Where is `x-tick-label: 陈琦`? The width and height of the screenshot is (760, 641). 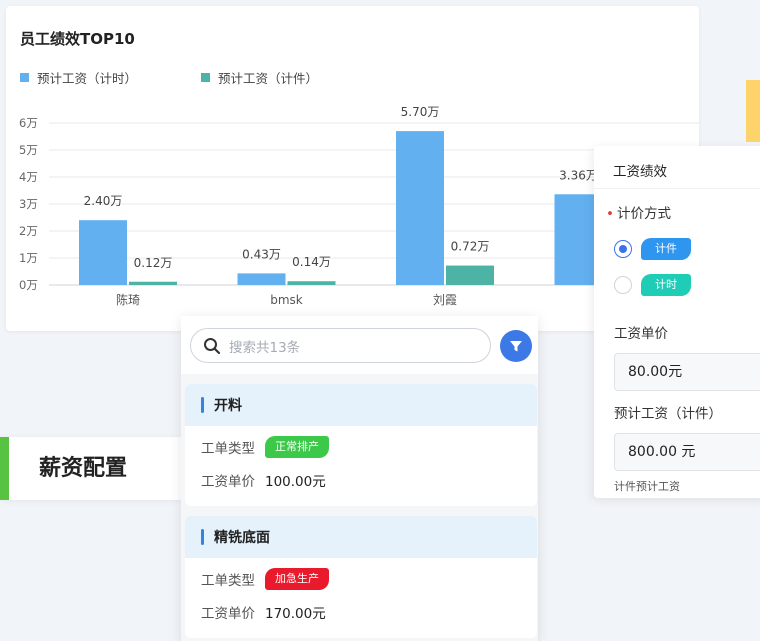
x-tick-label: 陈琦 is located at coordinates (128, 299).